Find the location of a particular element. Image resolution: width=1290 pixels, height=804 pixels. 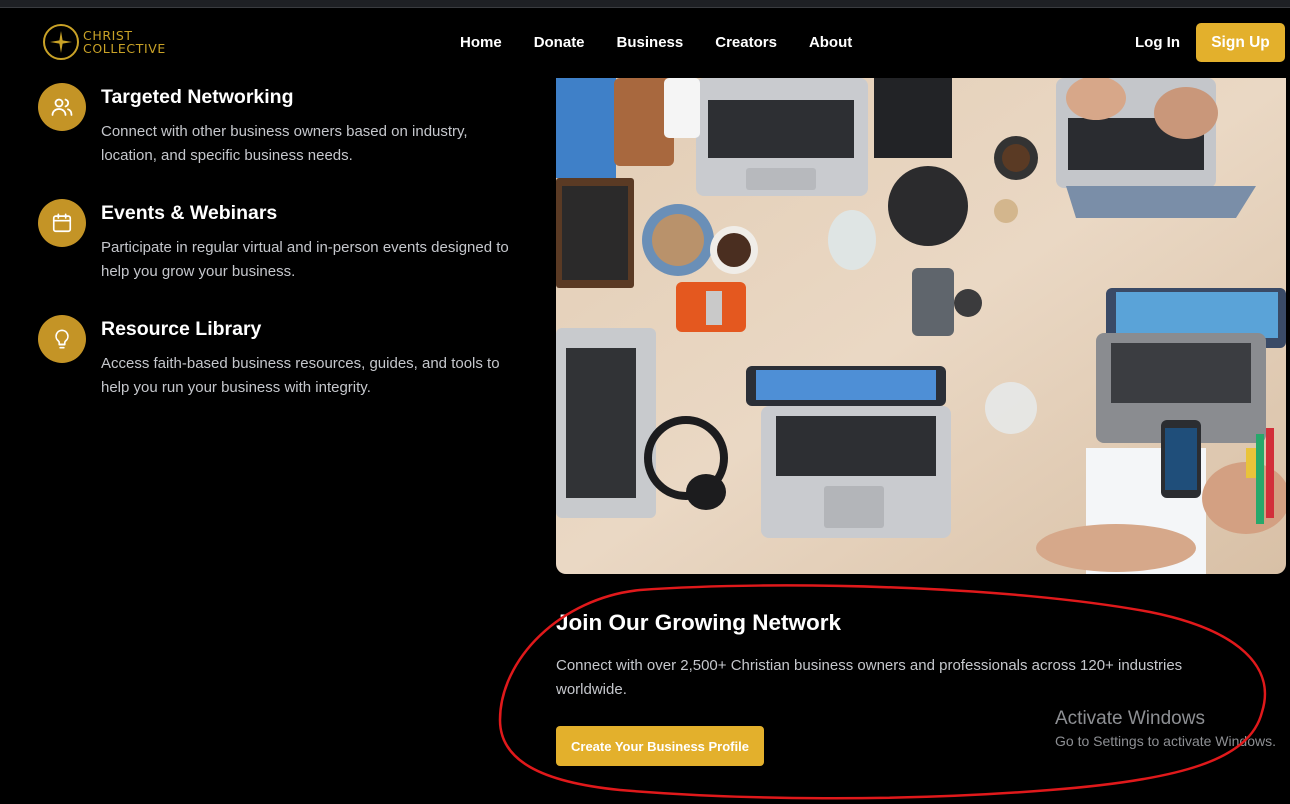

watermark-title: Activate Windows is located at coordinates (1130, 718).